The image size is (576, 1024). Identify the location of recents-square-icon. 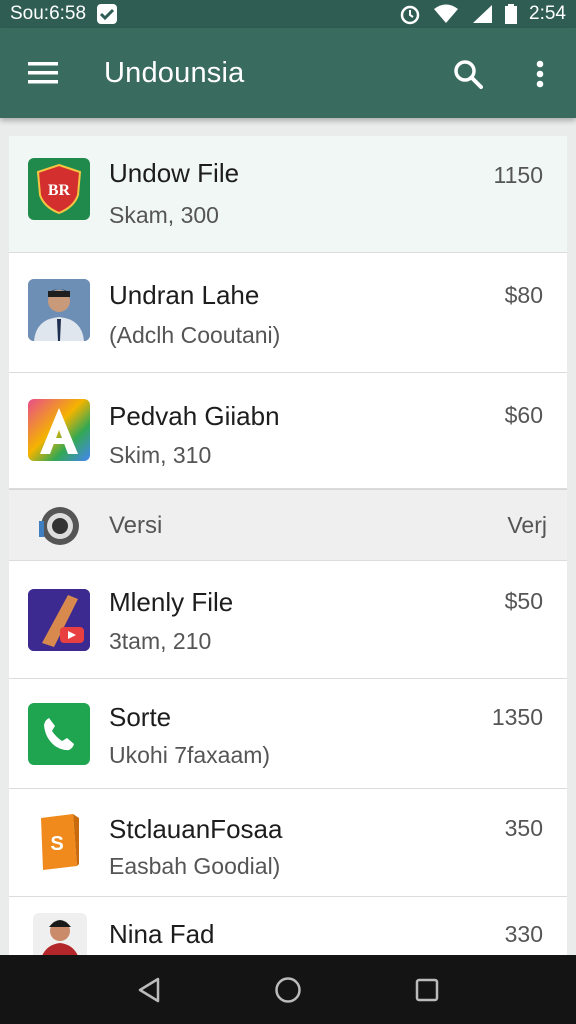
(426, 989).